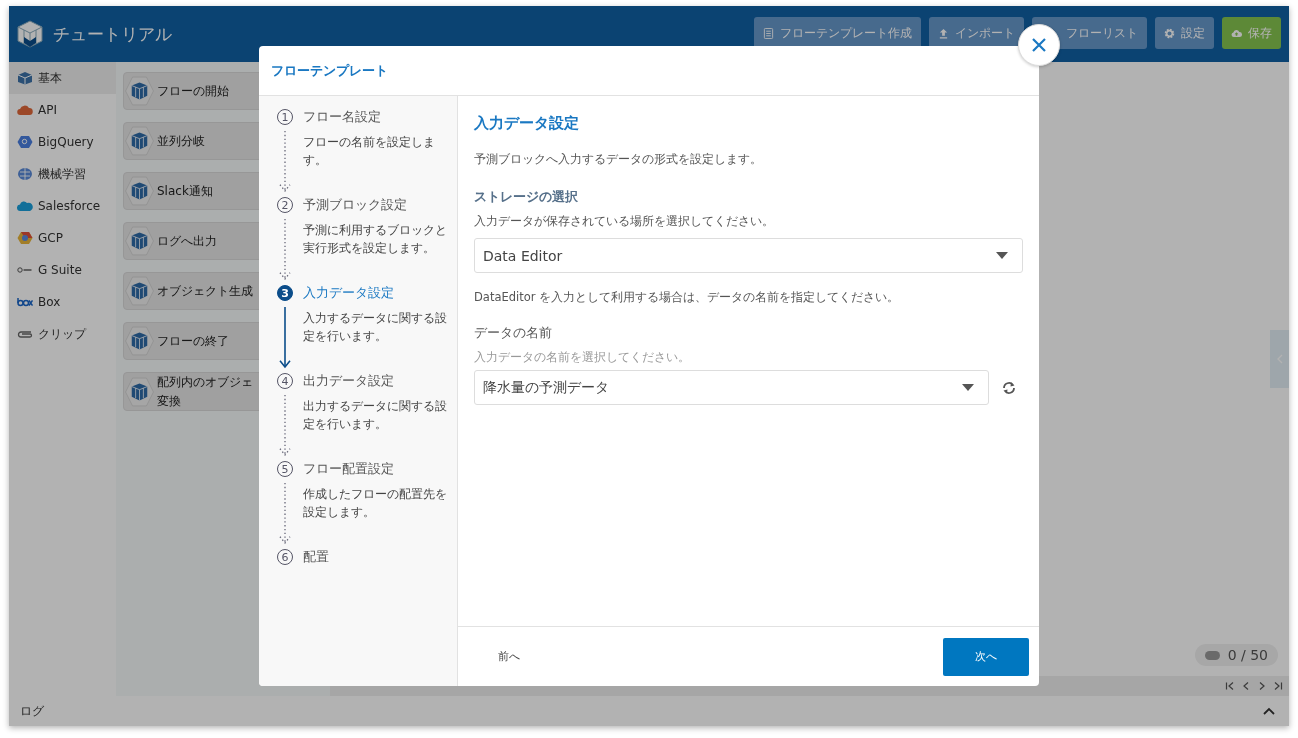 The image size is (1298, 738). I want to click on arrow-connector, so click(285, 338).